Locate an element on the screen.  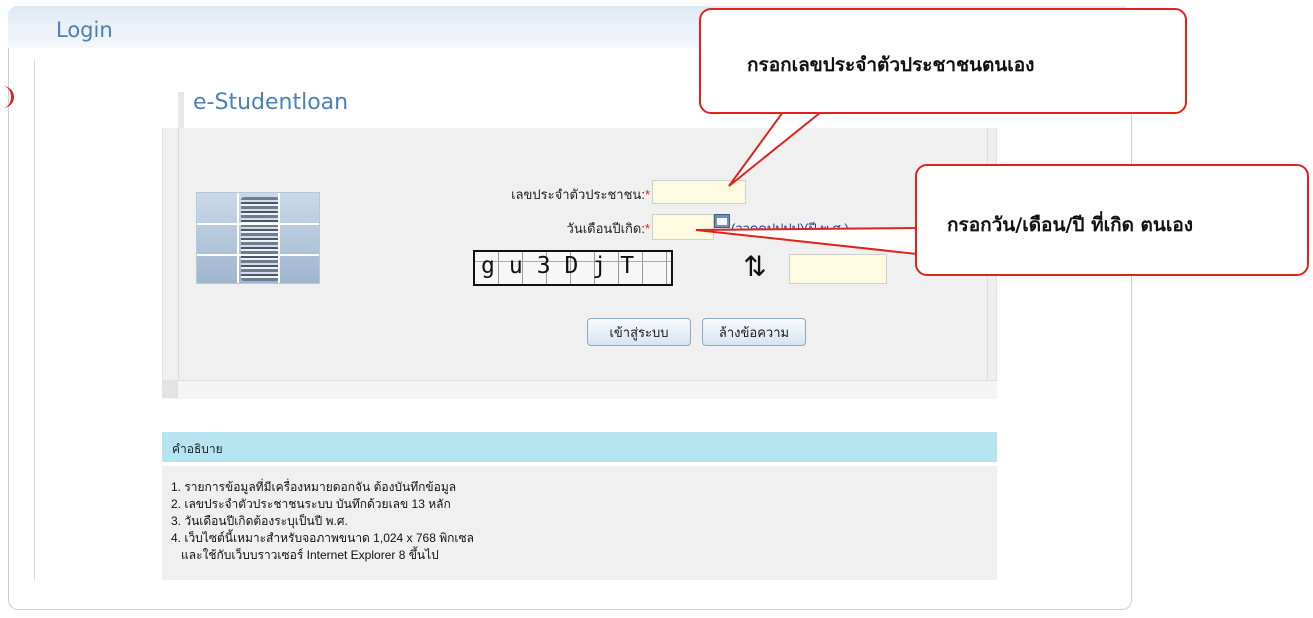
birth-label: วันเดือนปีเกิด:* is located at coordinates (540, 228).